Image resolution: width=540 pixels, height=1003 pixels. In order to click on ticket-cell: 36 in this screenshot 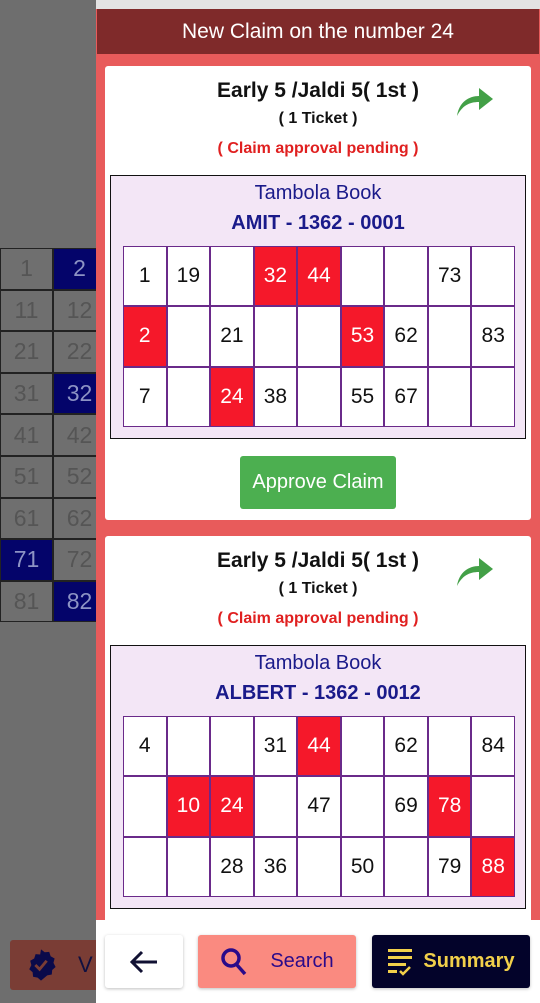, I will do `click(275, 866)`.